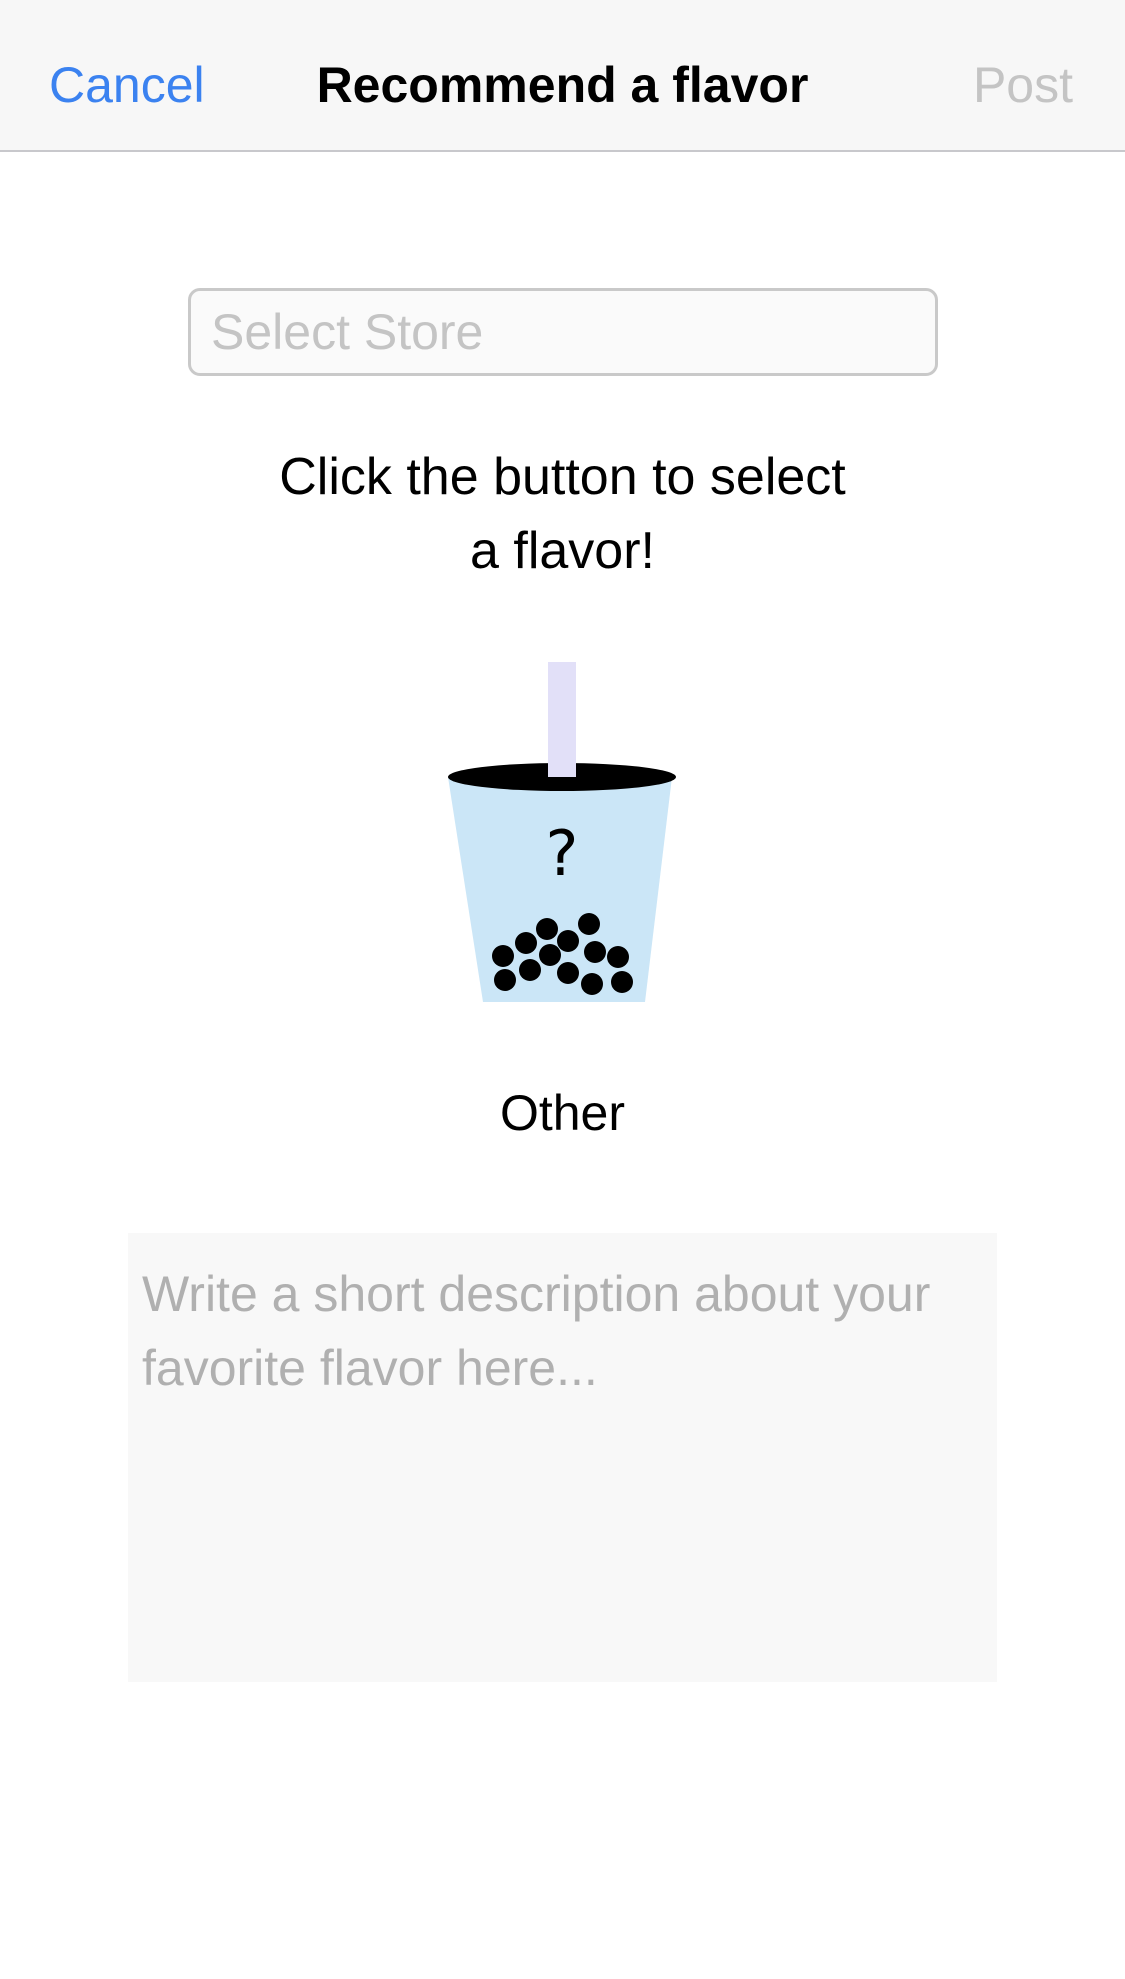 The height and width of the screenshot is (1979, 1125). I want to click on bubble-tea-cup-icon: ?, so click(562, 832).